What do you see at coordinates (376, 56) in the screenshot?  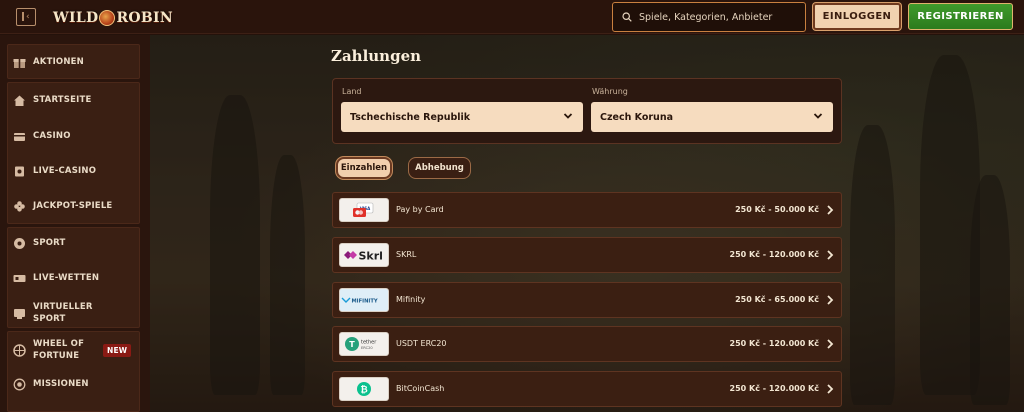 I see `page-title: Zahlungen` at bounding box center [376, 56].